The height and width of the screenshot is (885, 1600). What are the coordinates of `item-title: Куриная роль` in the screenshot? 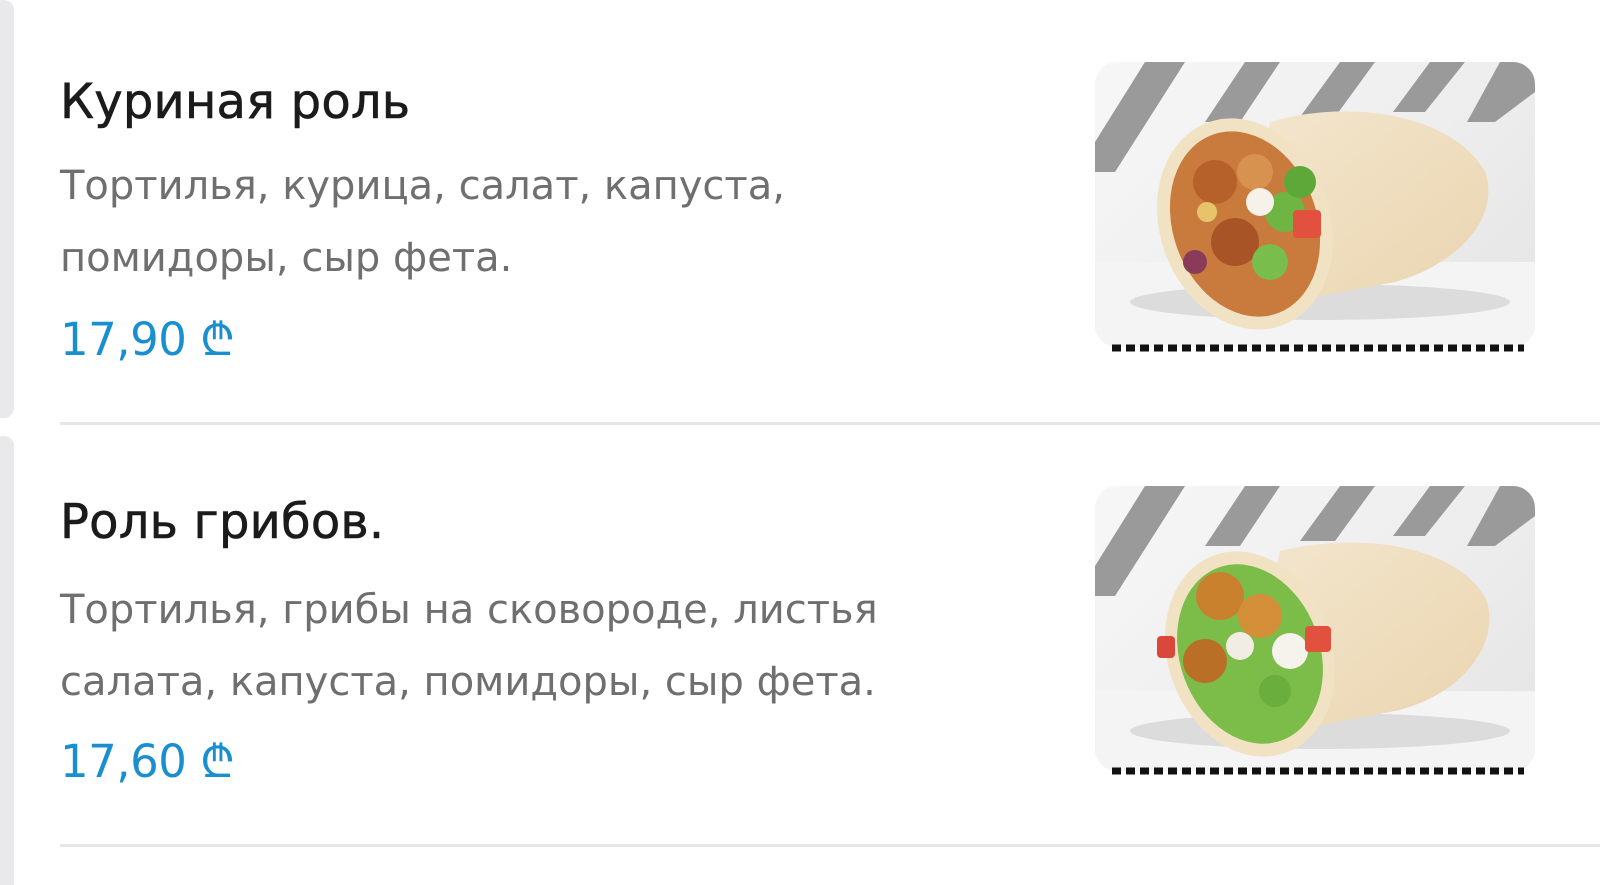 It's located at (235, 102).